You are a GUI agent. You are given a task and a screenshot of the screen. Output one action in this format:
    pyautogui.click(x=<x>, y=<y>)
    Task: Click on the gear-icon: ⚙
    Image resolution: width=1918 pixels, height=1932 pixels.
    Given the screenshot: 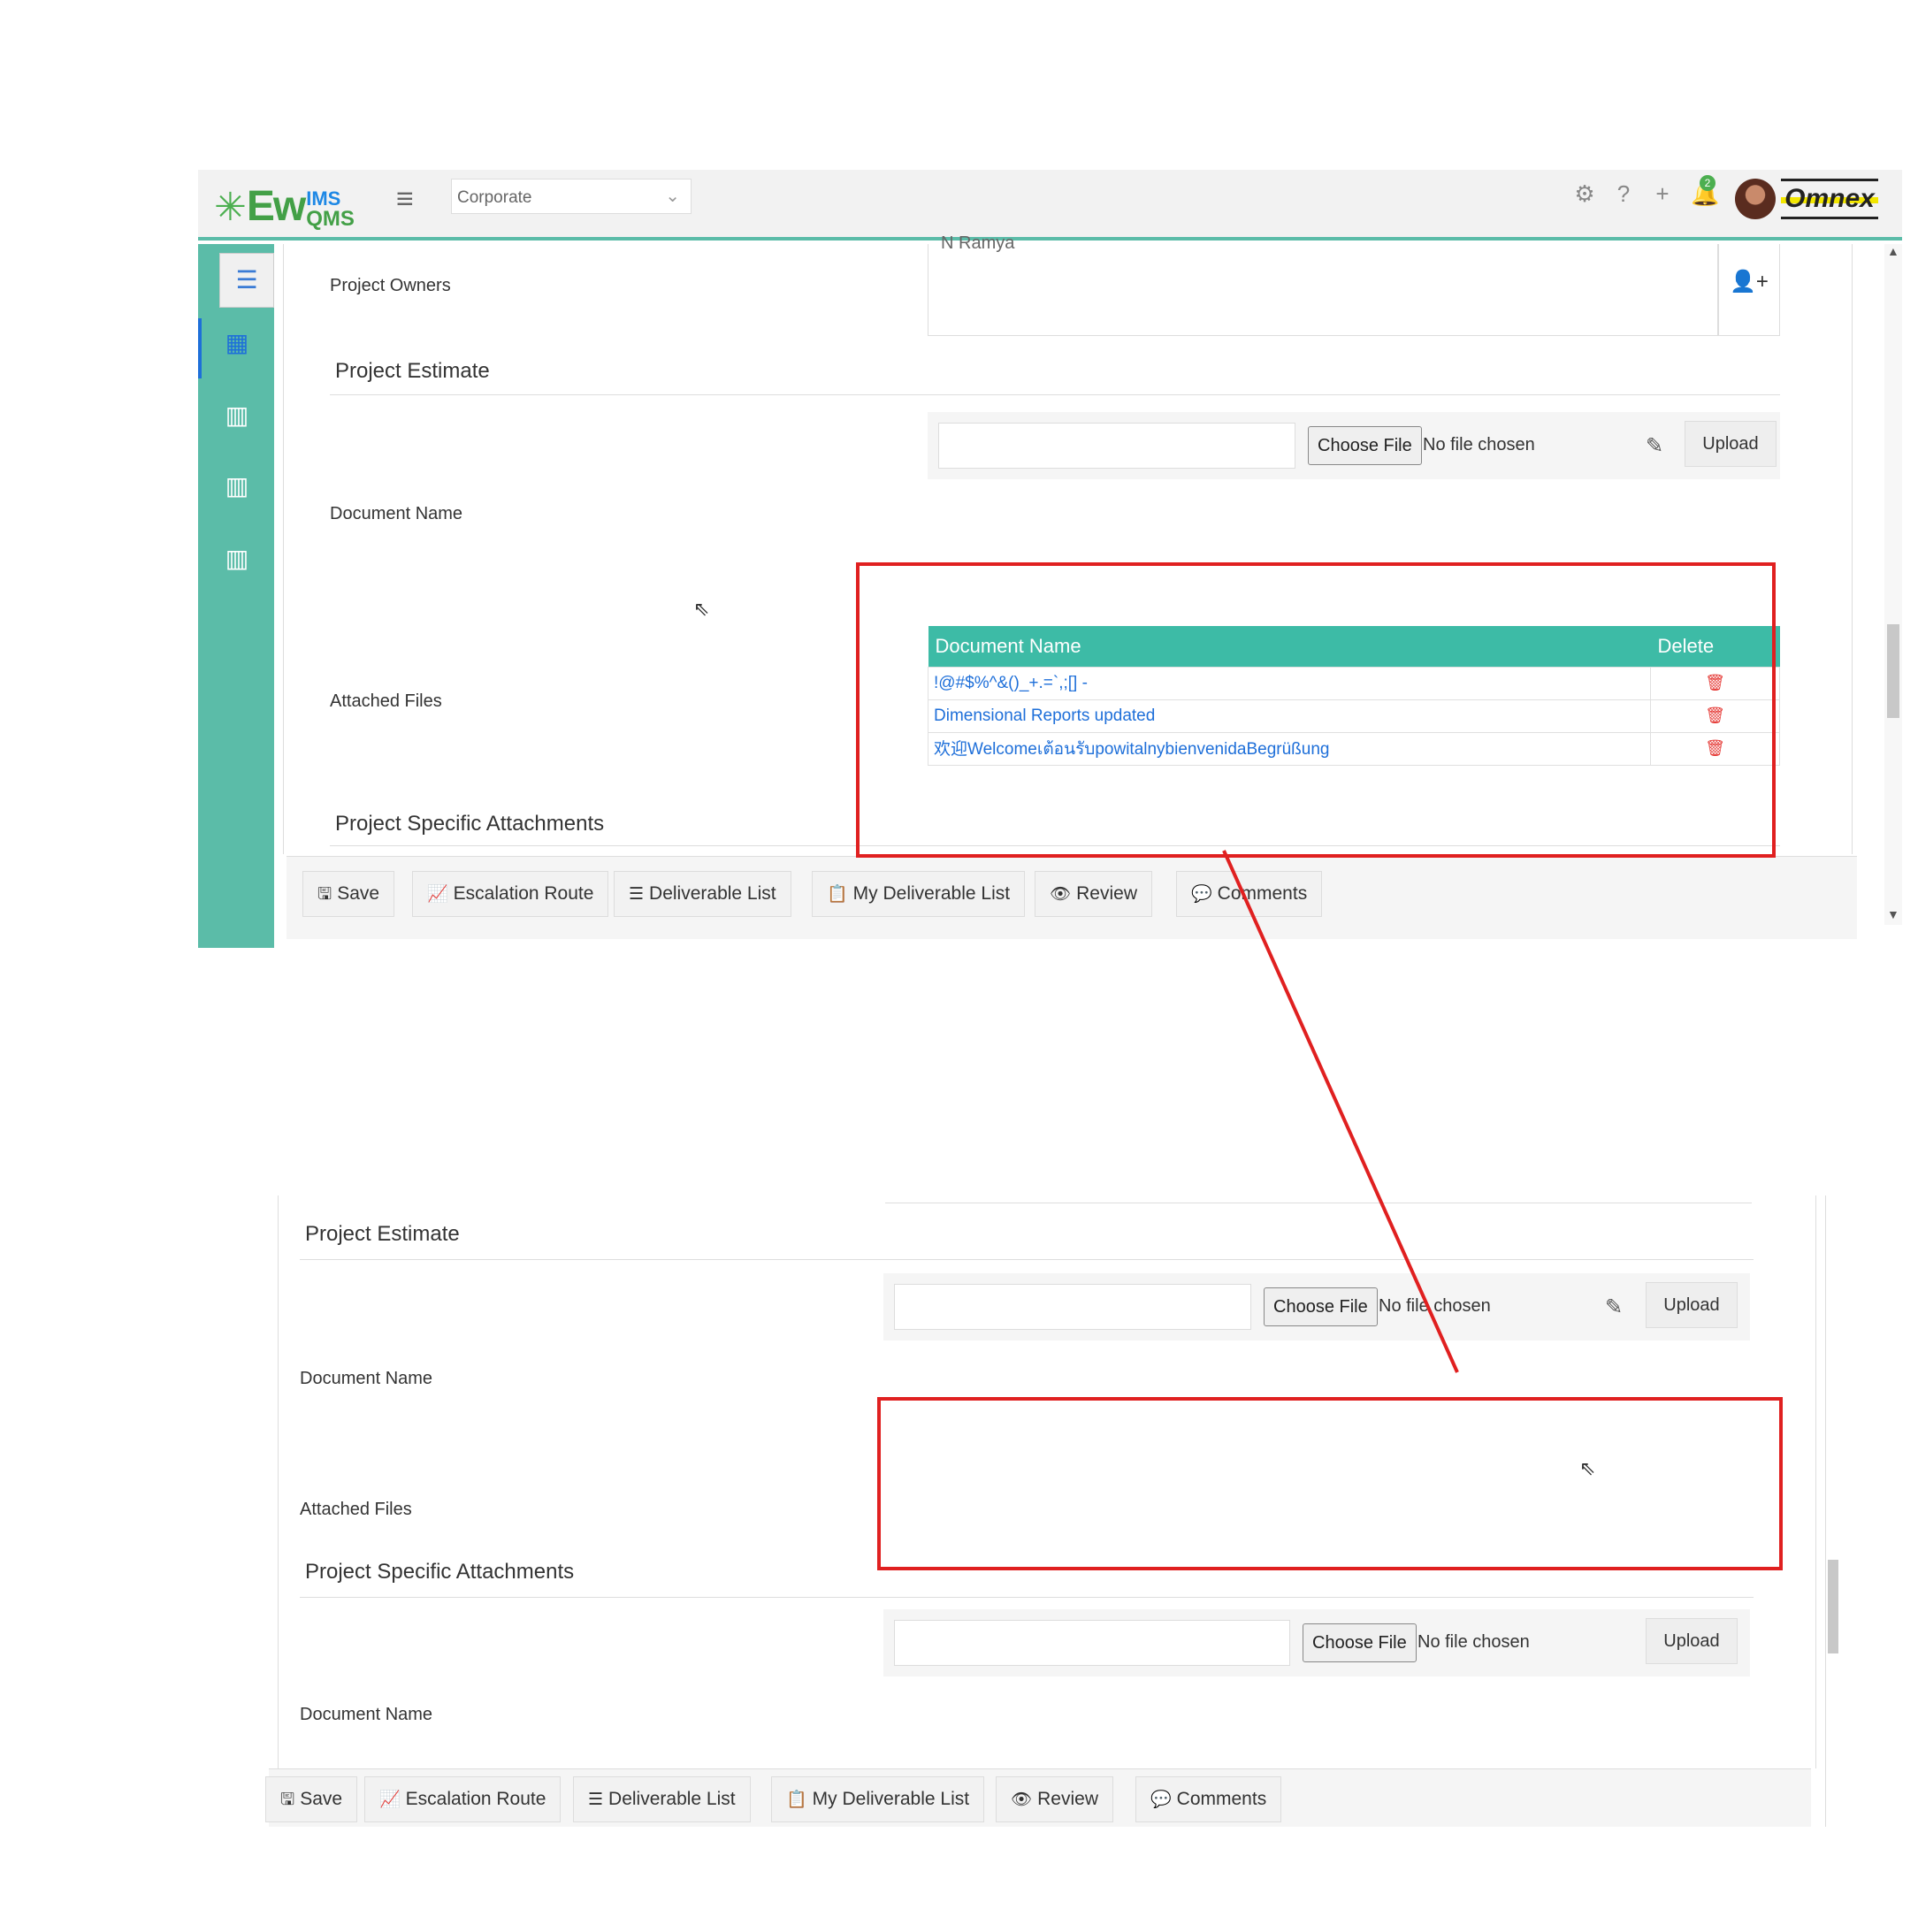 What is the action you would take?
    pyautogui.click(x=1584, y=194)
    